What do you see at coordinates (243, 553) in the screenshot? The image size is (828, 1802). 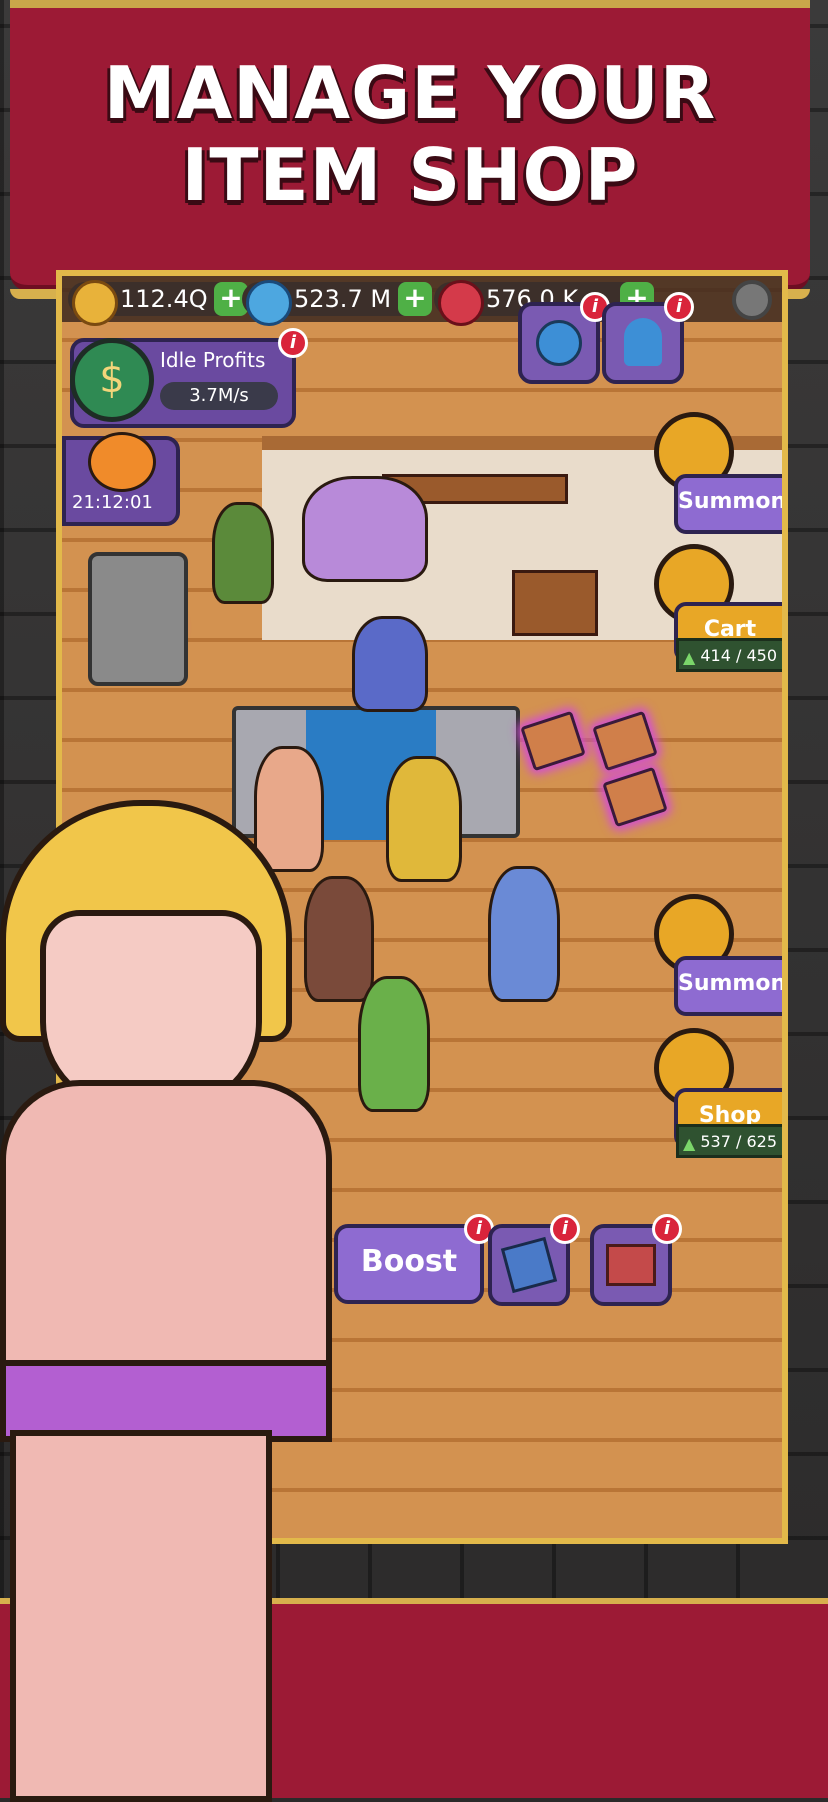 I see `elf-customer` at bounding box center [243, 553].